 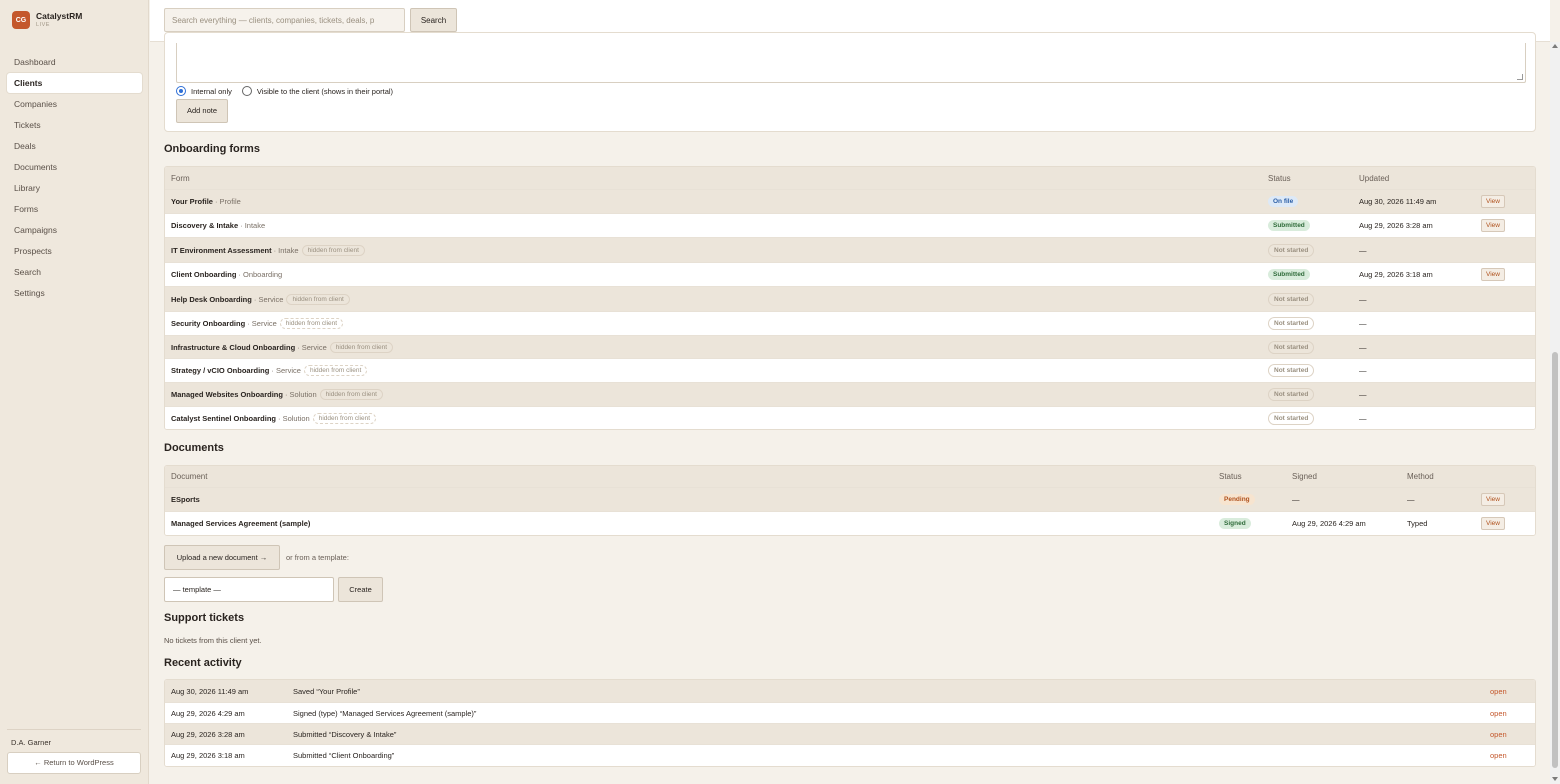 I want to click on form-cell: Your Profile · Profile, so click(x=206, y=201).